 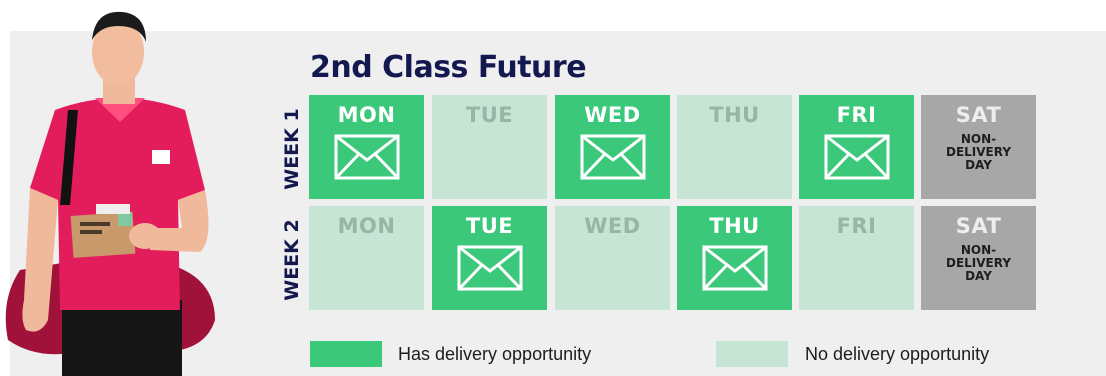 What do you see at coordinates (752, 354) in the screenshot?
I see `legend-swatch-no-delivery` at bounding box center [752, 354].